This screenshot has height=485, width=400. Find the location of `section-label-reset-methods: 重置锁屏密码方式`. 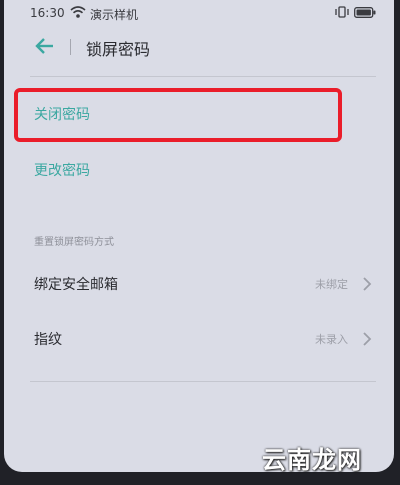

section-label-reset-methods: 重置锁屏密码方式 is located at coordinates (74, 242).